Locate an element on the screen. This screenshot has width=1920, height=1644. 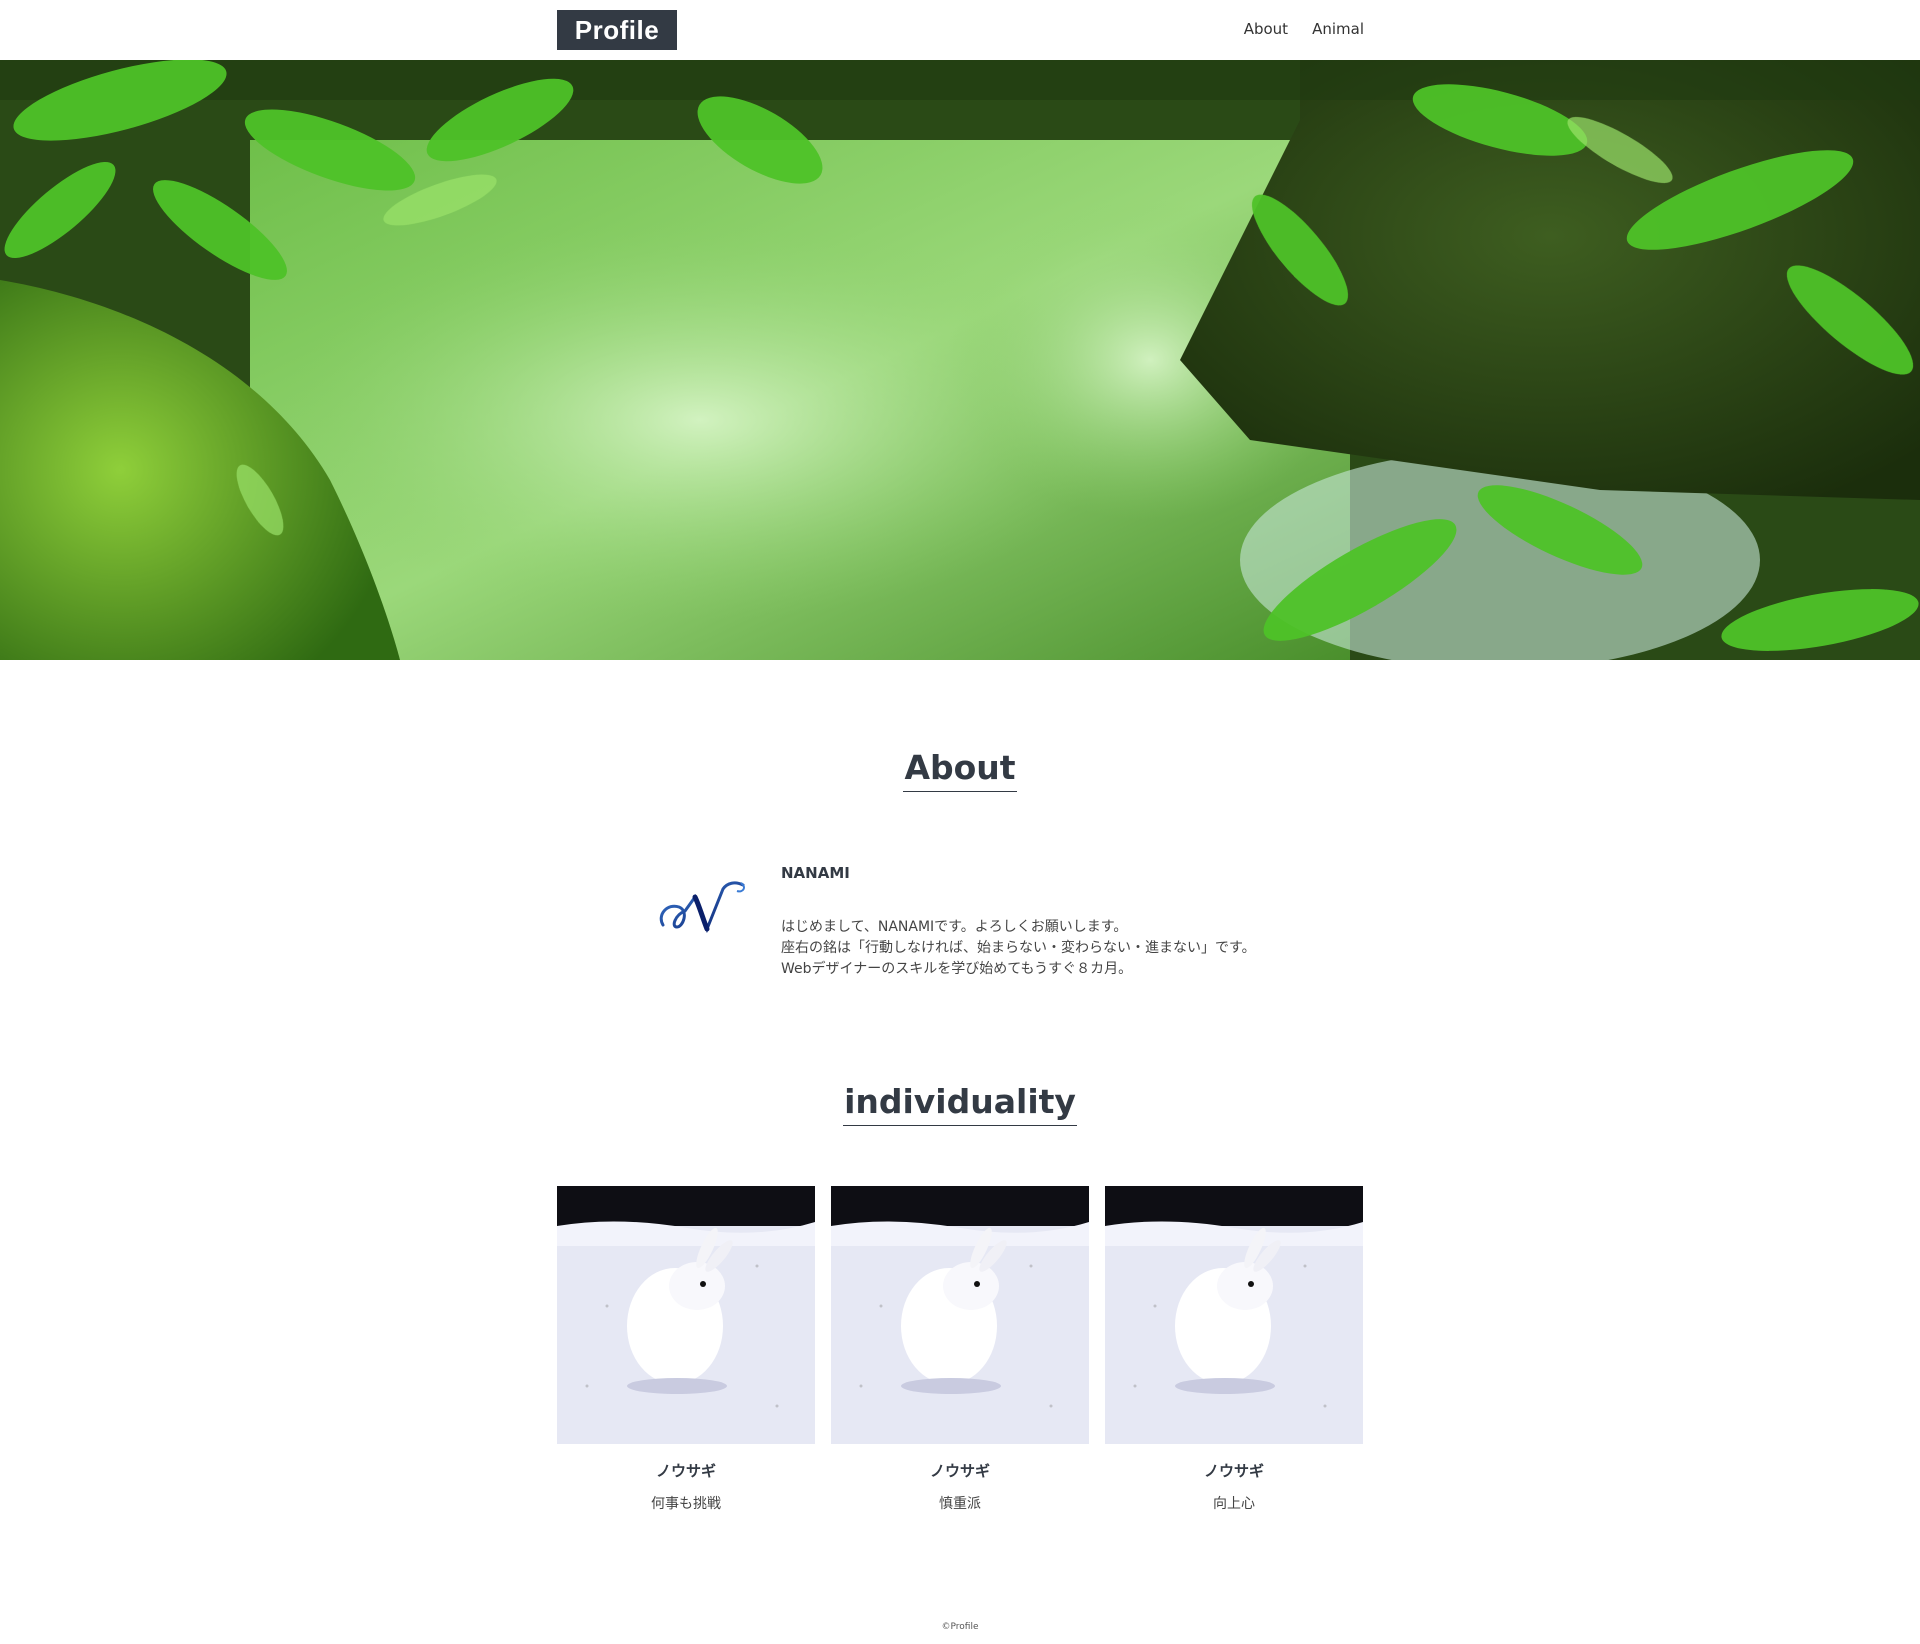
about-text-line: 座右の銘は「行動しなければ、始まらない・変わらない・進まない」です。 is located at coordinates (1018, 948).